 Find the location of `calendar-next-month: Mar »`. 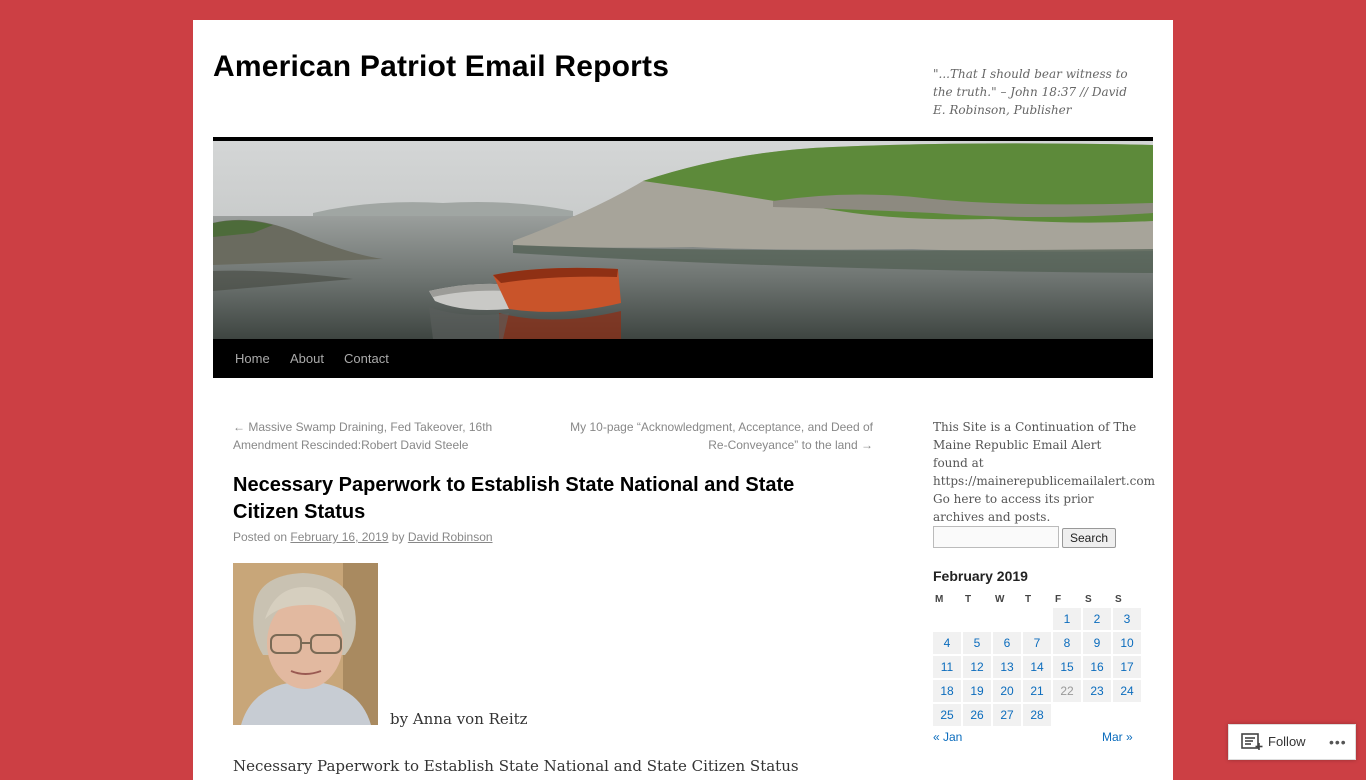

calendar-next-month: Mar » is located at coordinates (1117, 737).